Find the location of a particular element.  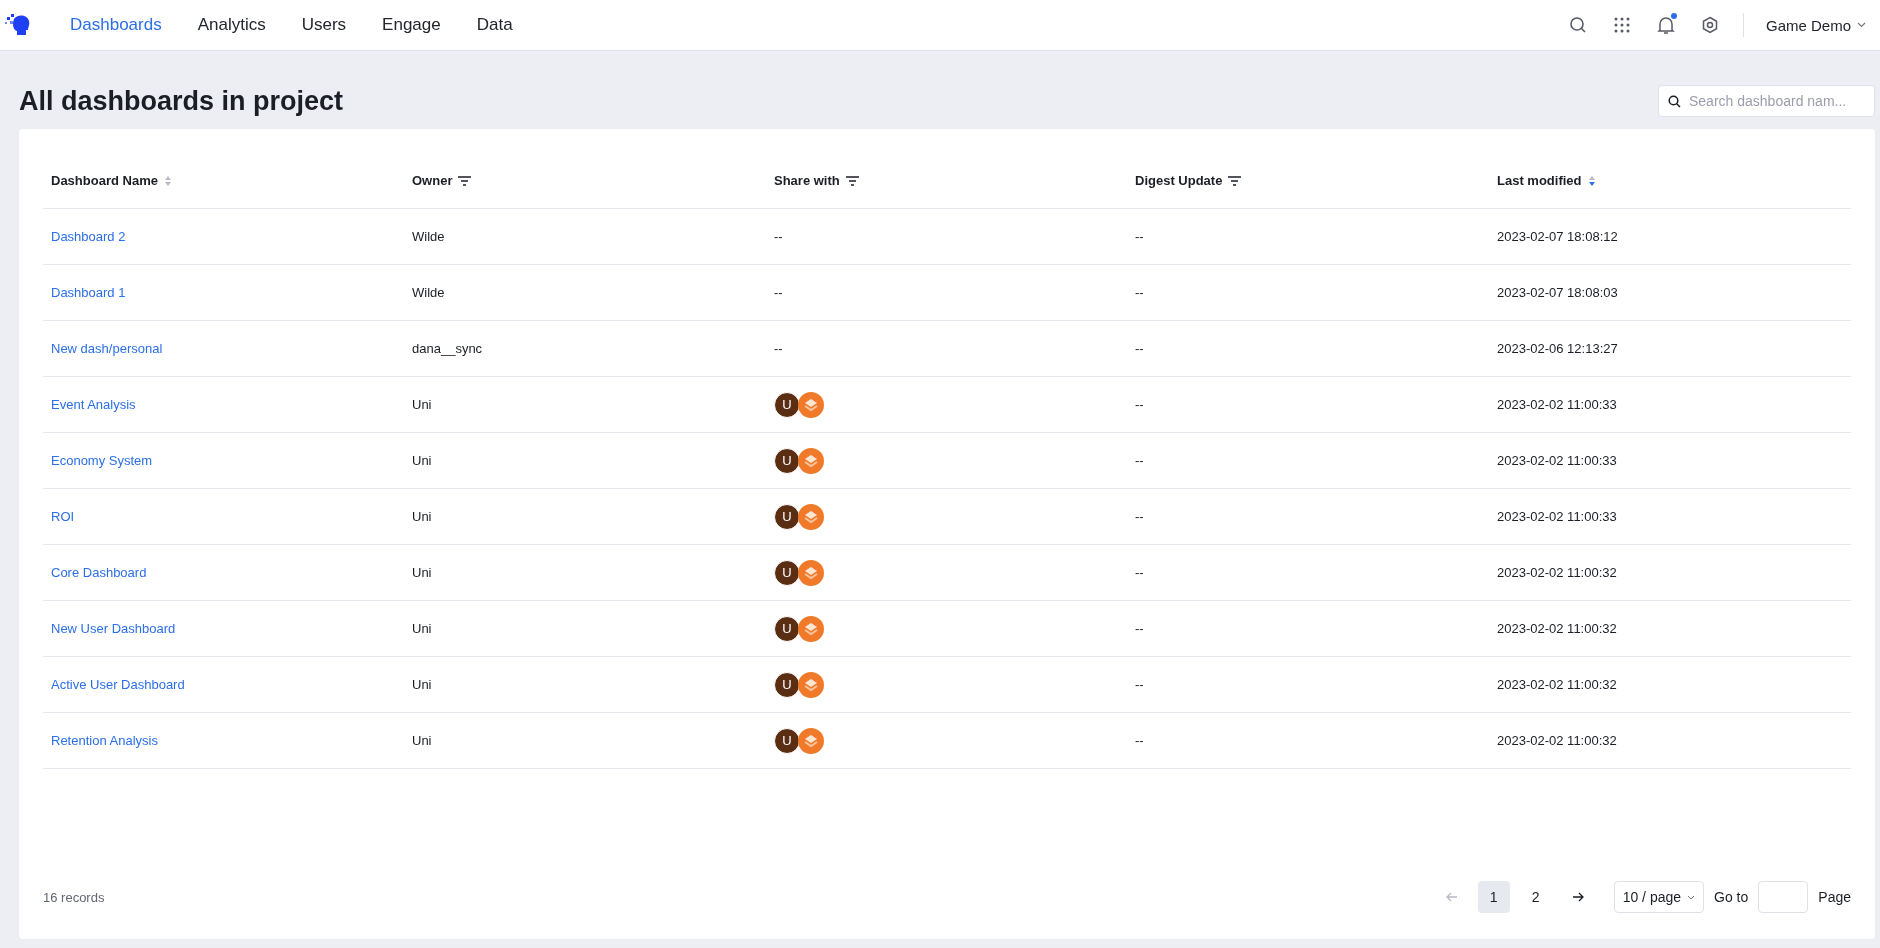

dashboard-link: New User Dashboard is located at coordinates (109, 628).